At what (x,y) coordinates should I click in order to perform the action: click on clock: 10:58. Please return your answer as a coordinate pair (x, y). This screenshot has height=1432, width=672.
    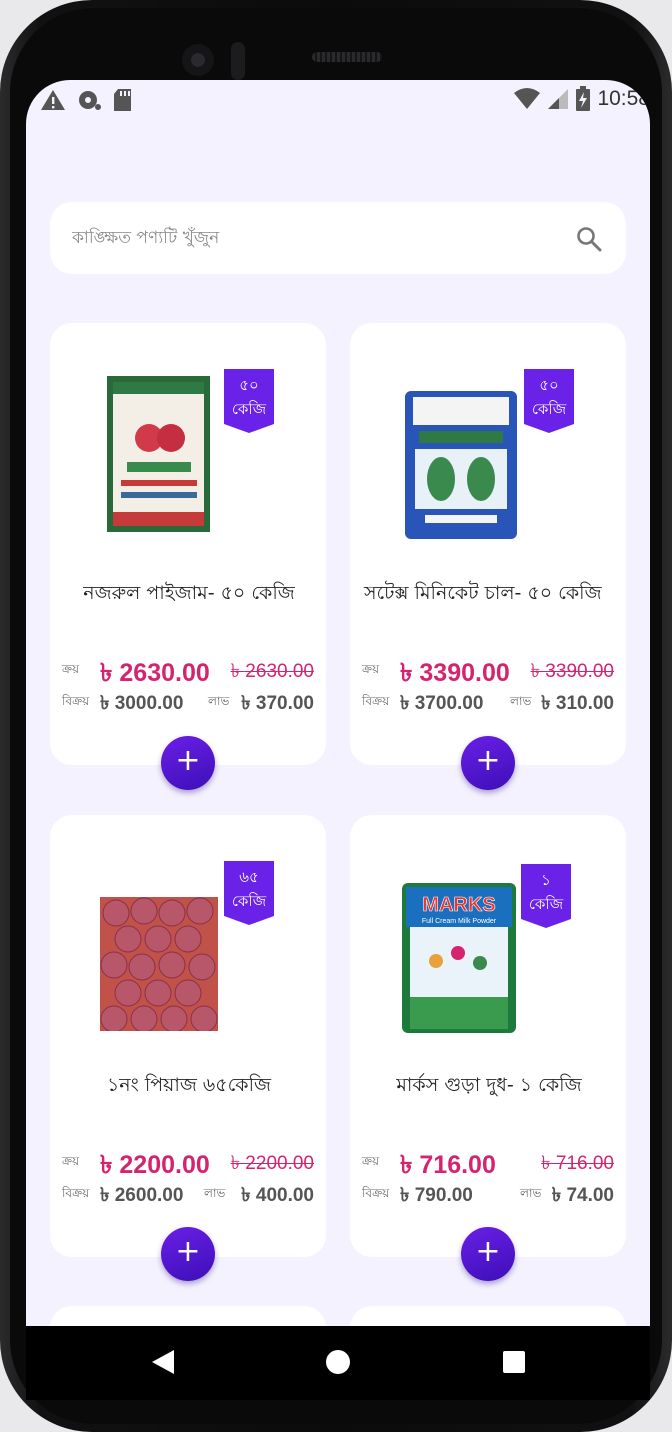
    Looking at the image, I should click on (623, 98).